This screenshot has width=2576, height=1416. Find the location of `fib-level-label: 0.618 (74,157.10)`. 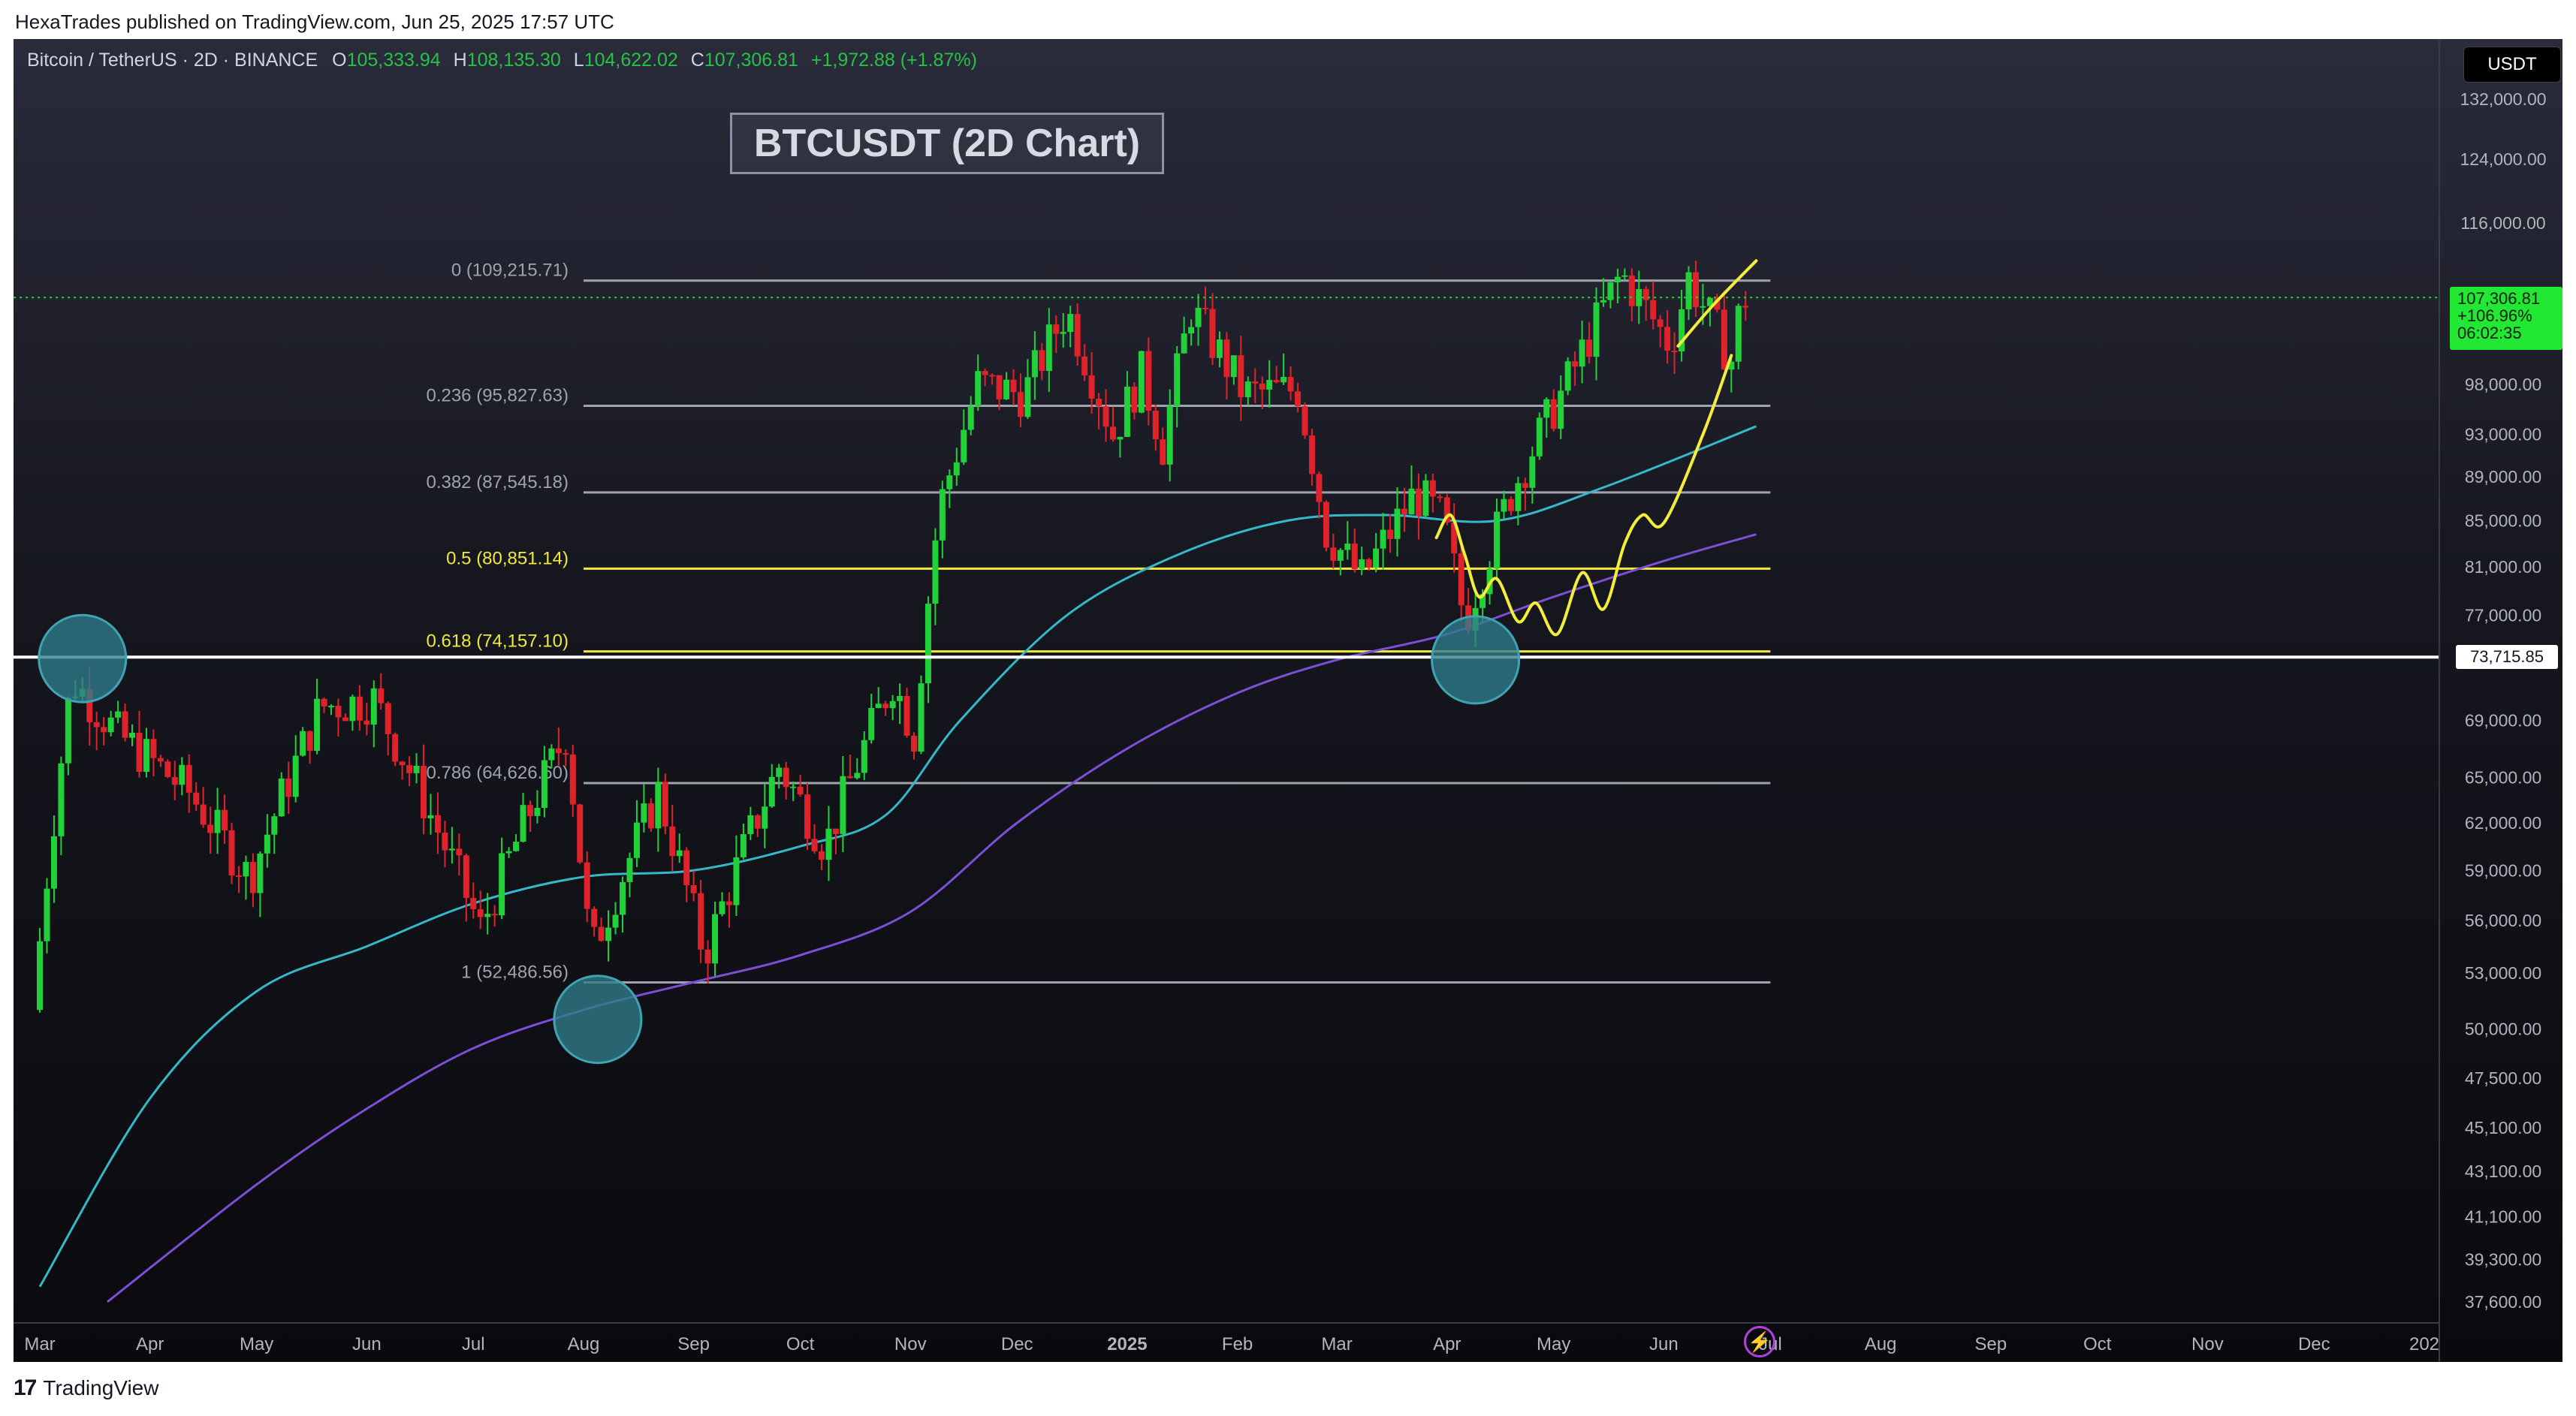

fib-level-label: 0.618 (74,157.10) is located at coordinates (497, 642).